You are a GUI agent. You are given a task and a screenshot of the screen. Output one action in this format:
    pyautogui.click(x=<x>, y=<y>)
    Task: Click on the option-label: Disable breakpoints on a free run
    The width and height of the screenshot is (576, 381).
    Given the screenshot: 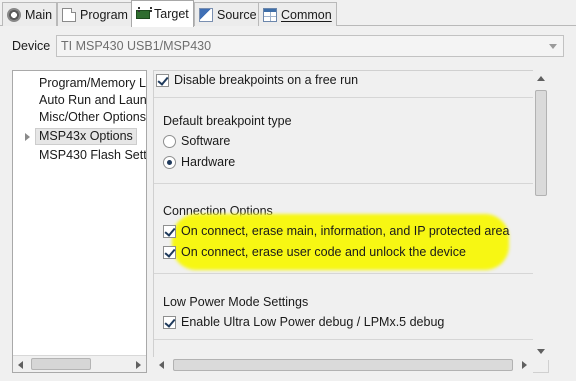 What is the action you would take?
    pyautogui.click(x=266, y=80)
    